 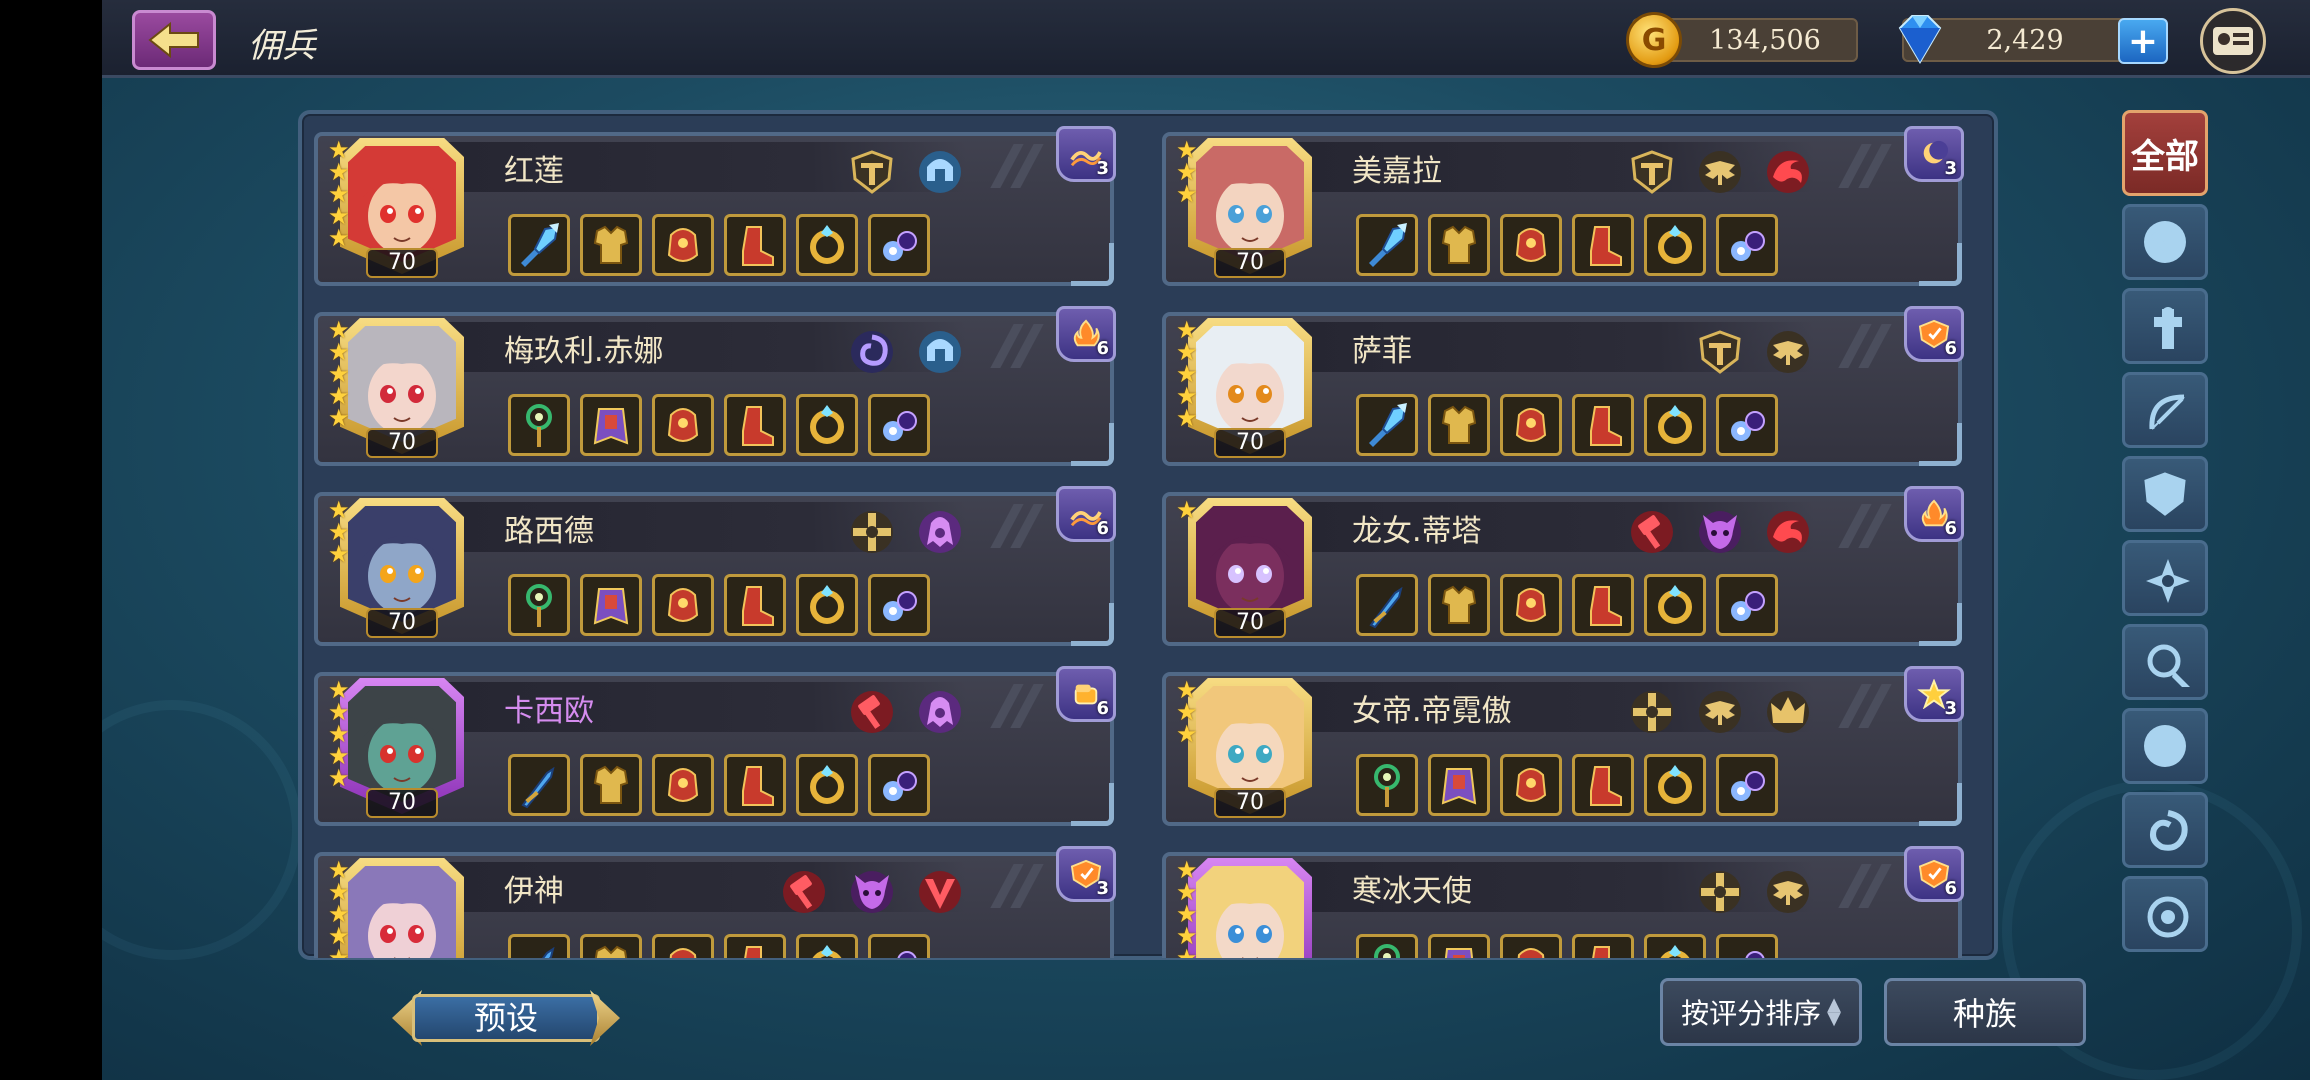 I want to click on hero-card: 70 ★ ★ ★ ★ ★ 梅玖利.赤娜 6, so click(x=715, y=385).